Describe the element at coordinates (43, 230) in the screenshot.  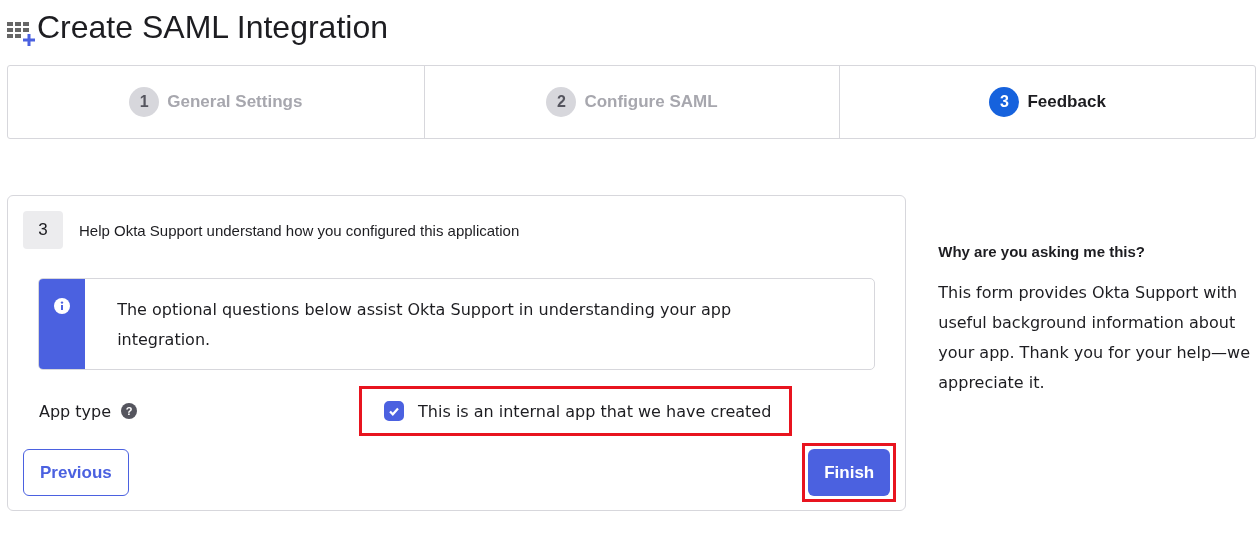
I see `section-number: 3` at that location.